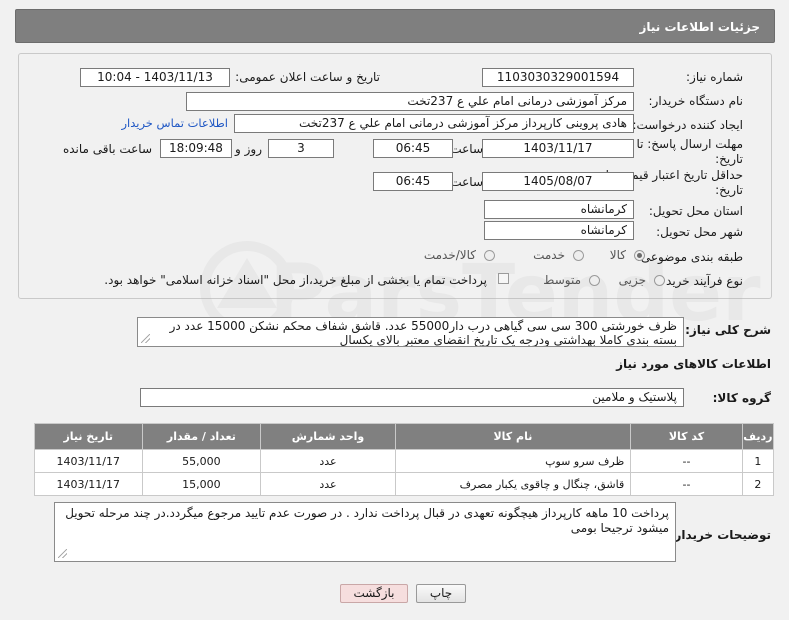  What do you see at coordinates (700, 281) in the screenshot?
I see `process-label: نوع فرآیند خرید :` at bounding box center [700, 281].